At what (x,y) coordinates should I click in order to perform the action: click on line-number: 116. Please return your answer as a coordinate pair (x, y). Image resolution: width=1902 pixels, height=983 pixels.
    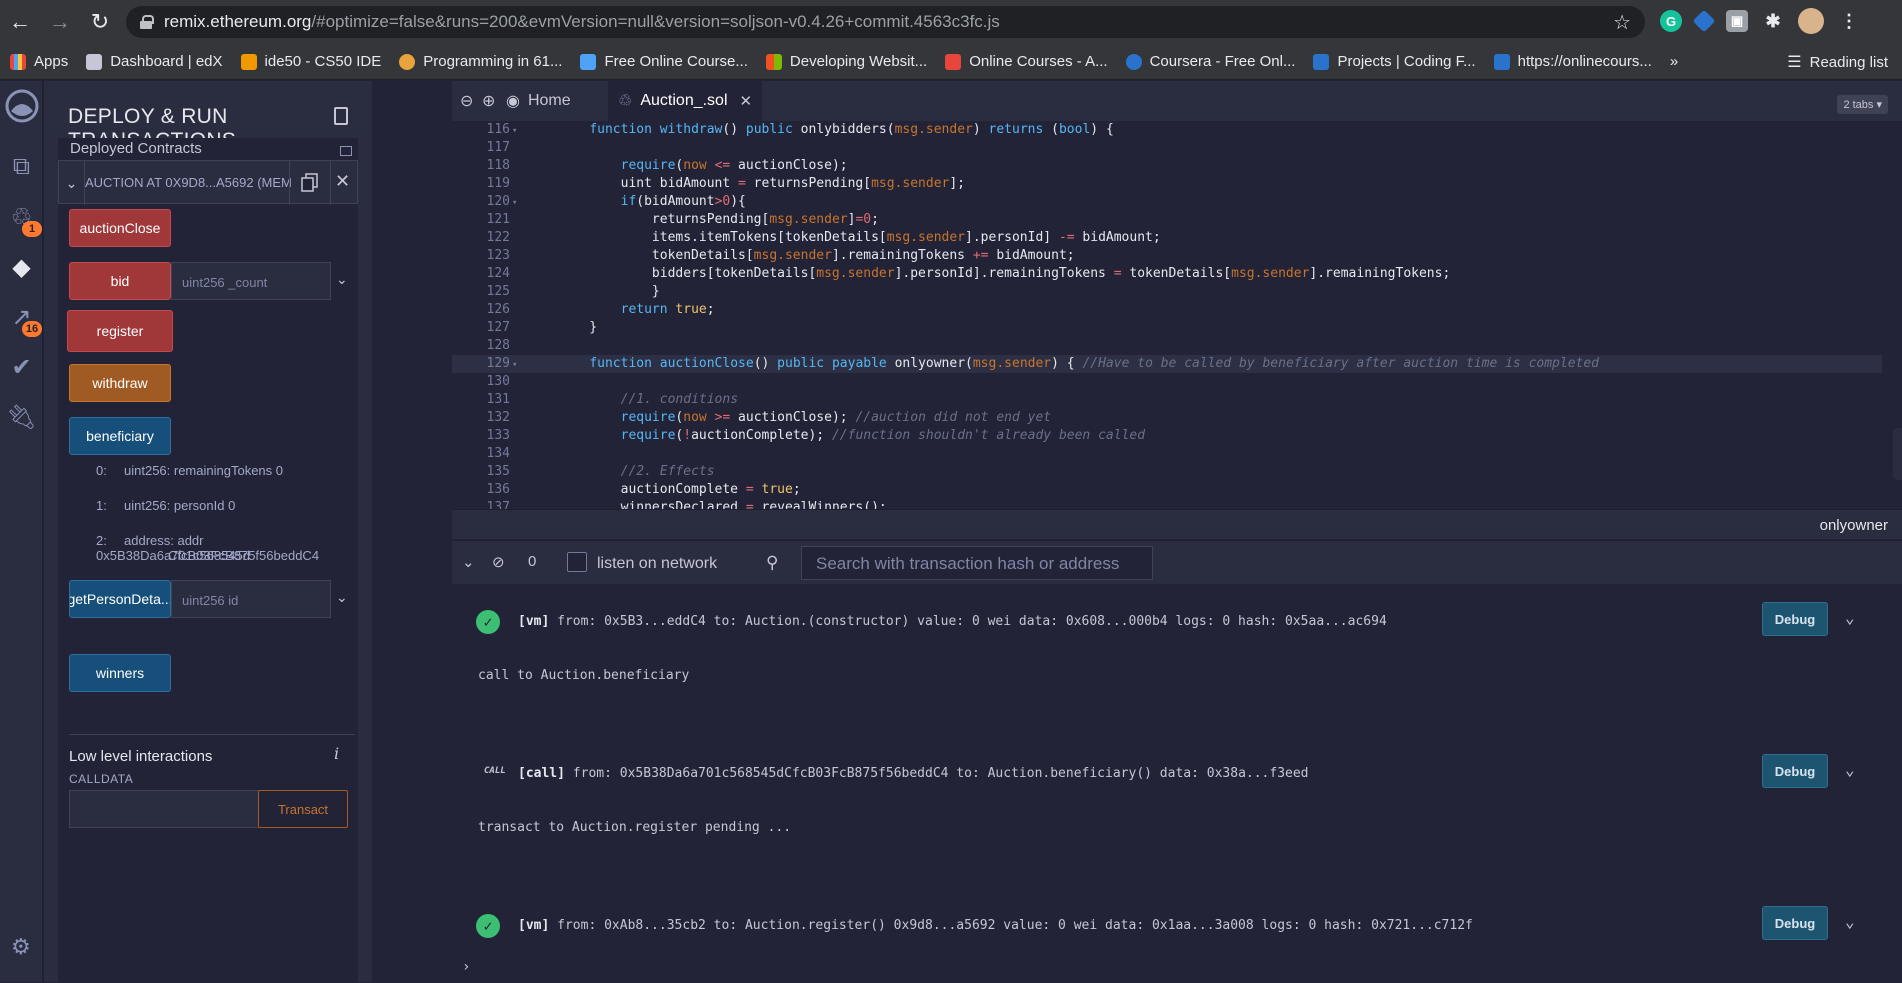
    Looking at the image, I should click on (498, 129).